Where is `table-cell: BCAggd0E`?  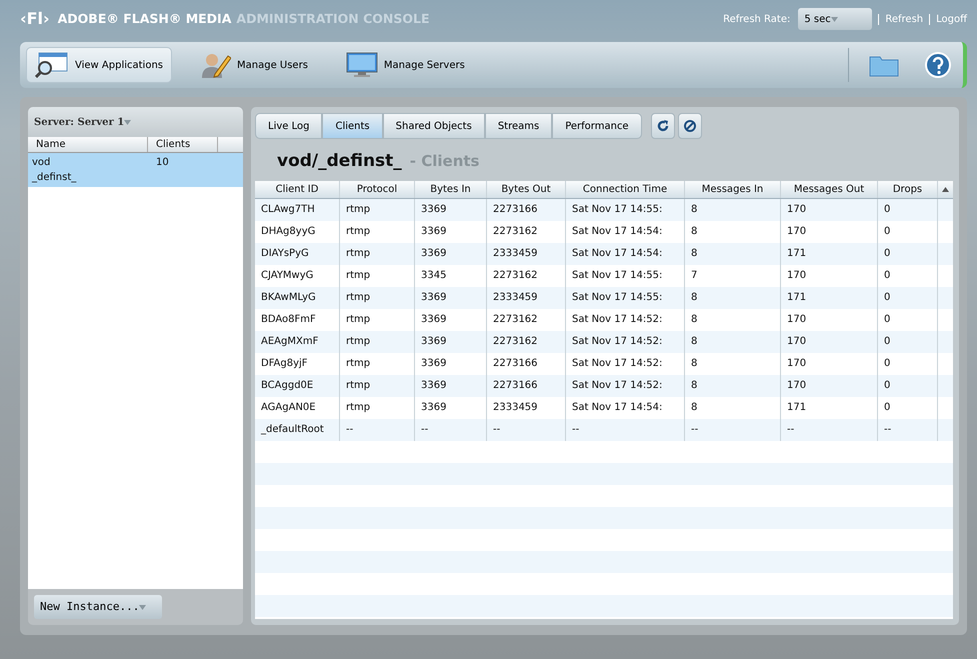 table-cell: BCAggd0E is located at coordinates (297, 385).